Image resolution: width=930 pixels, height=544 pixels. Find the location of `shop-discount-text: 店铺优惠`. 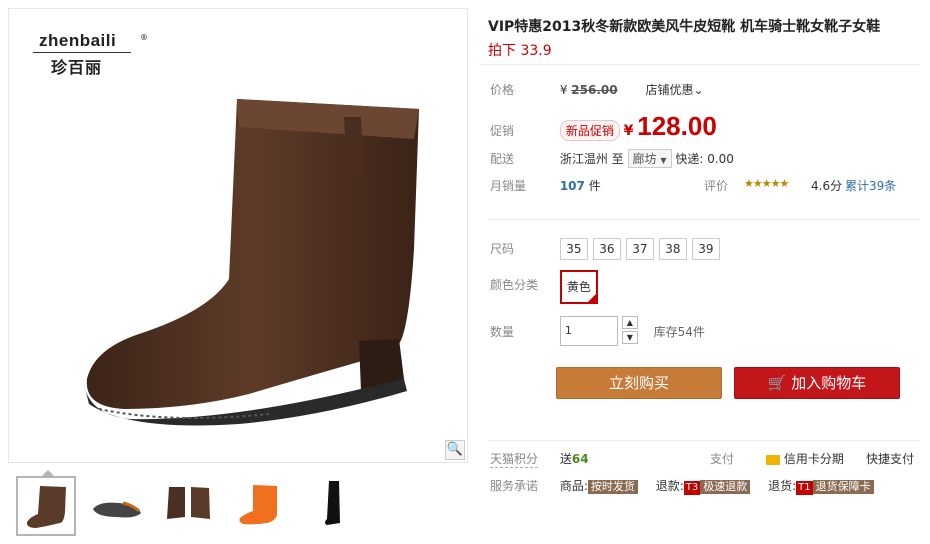

shop-discount-text: 店铺优惠 is located at coordinates (669, 90).